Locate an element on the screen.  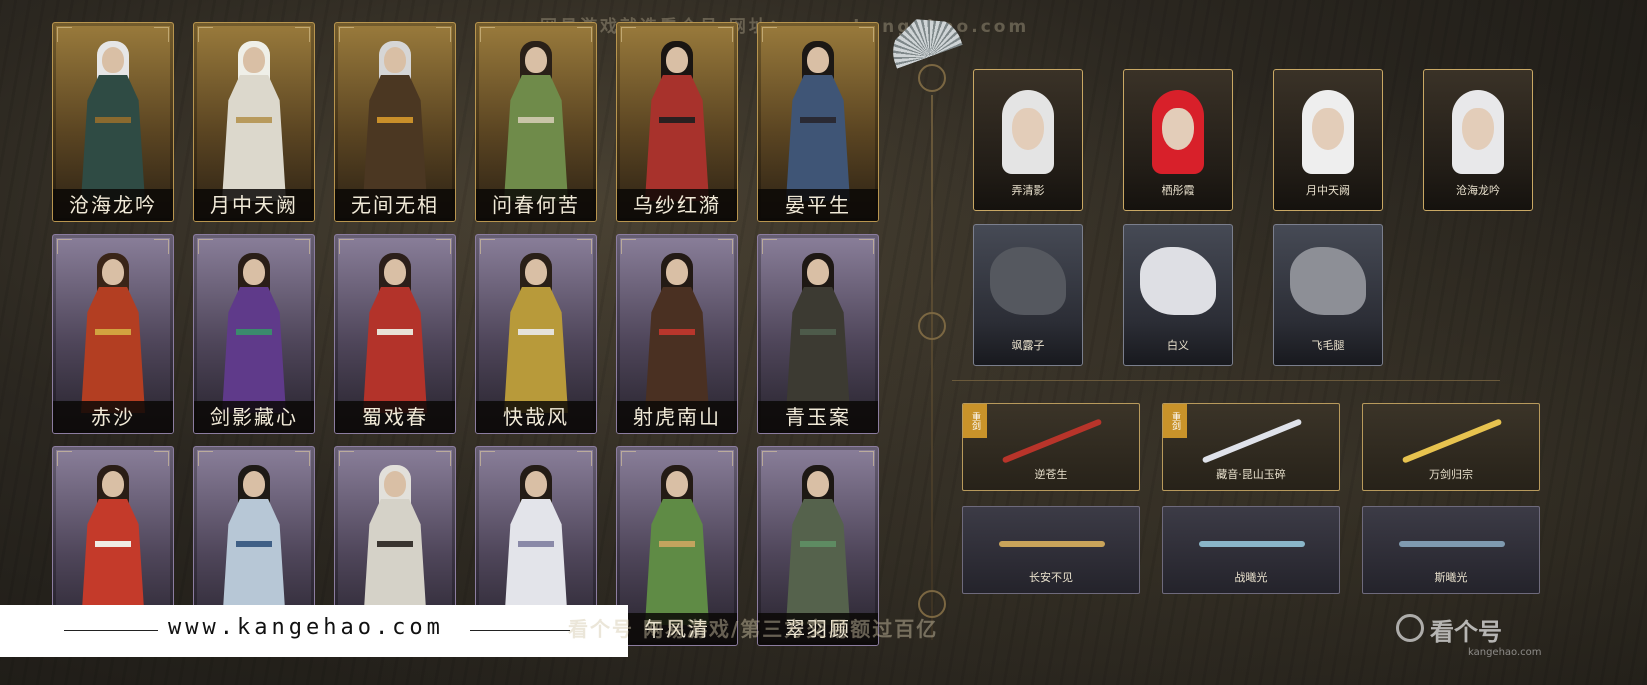
mount-card: 飞毛腿 is located at coordinates (1328, 295).